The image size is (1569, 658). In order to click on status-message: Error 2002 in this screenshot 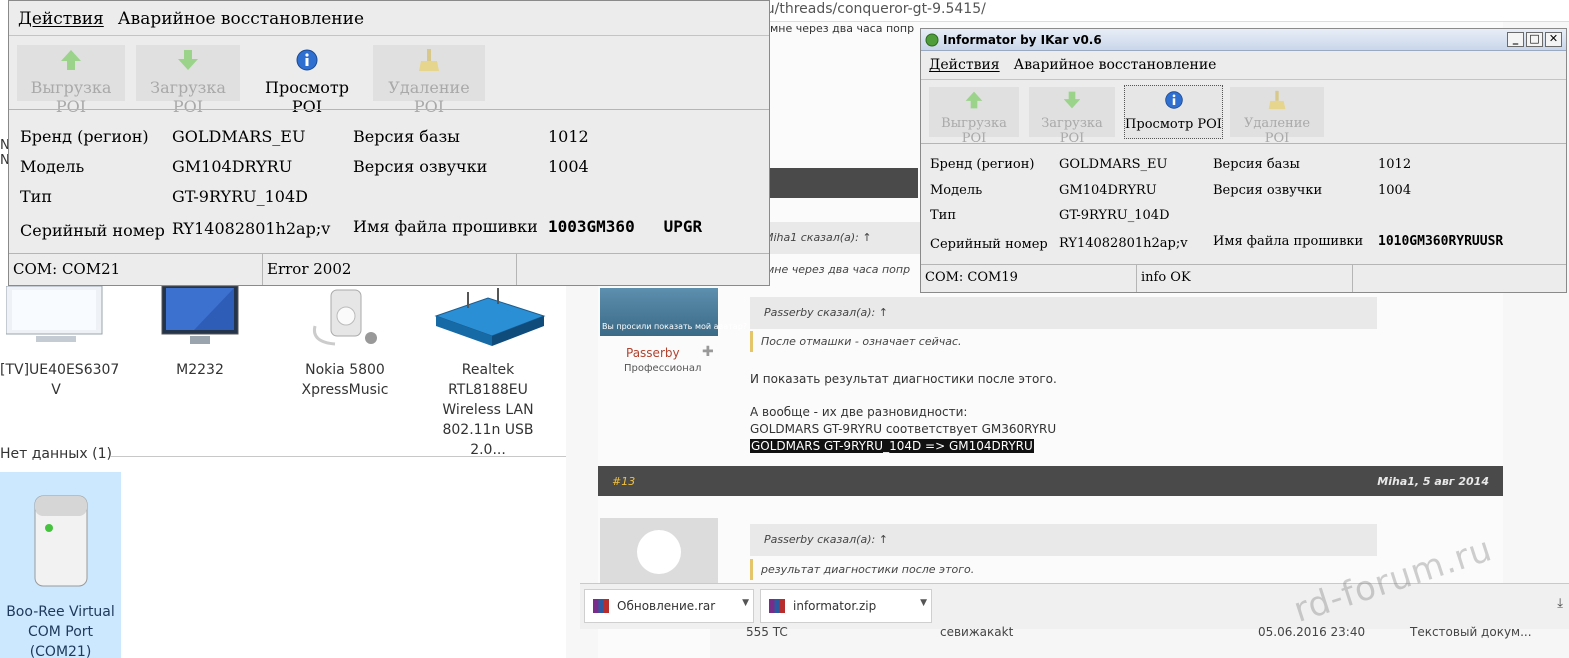, I will do `click(390, 269)`.